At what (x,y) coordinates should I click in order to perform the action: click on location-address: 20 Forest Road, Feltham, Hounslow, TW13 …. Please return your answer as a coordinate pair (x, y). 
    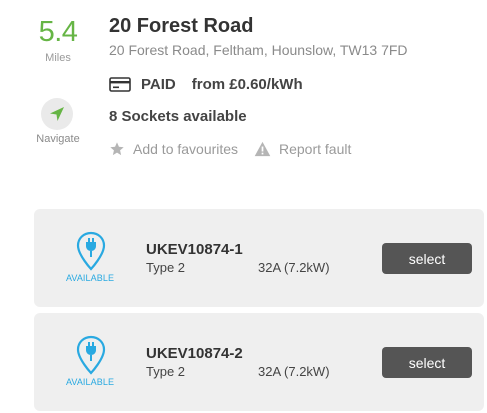
    Looking at the image, I should click on (258, 50).